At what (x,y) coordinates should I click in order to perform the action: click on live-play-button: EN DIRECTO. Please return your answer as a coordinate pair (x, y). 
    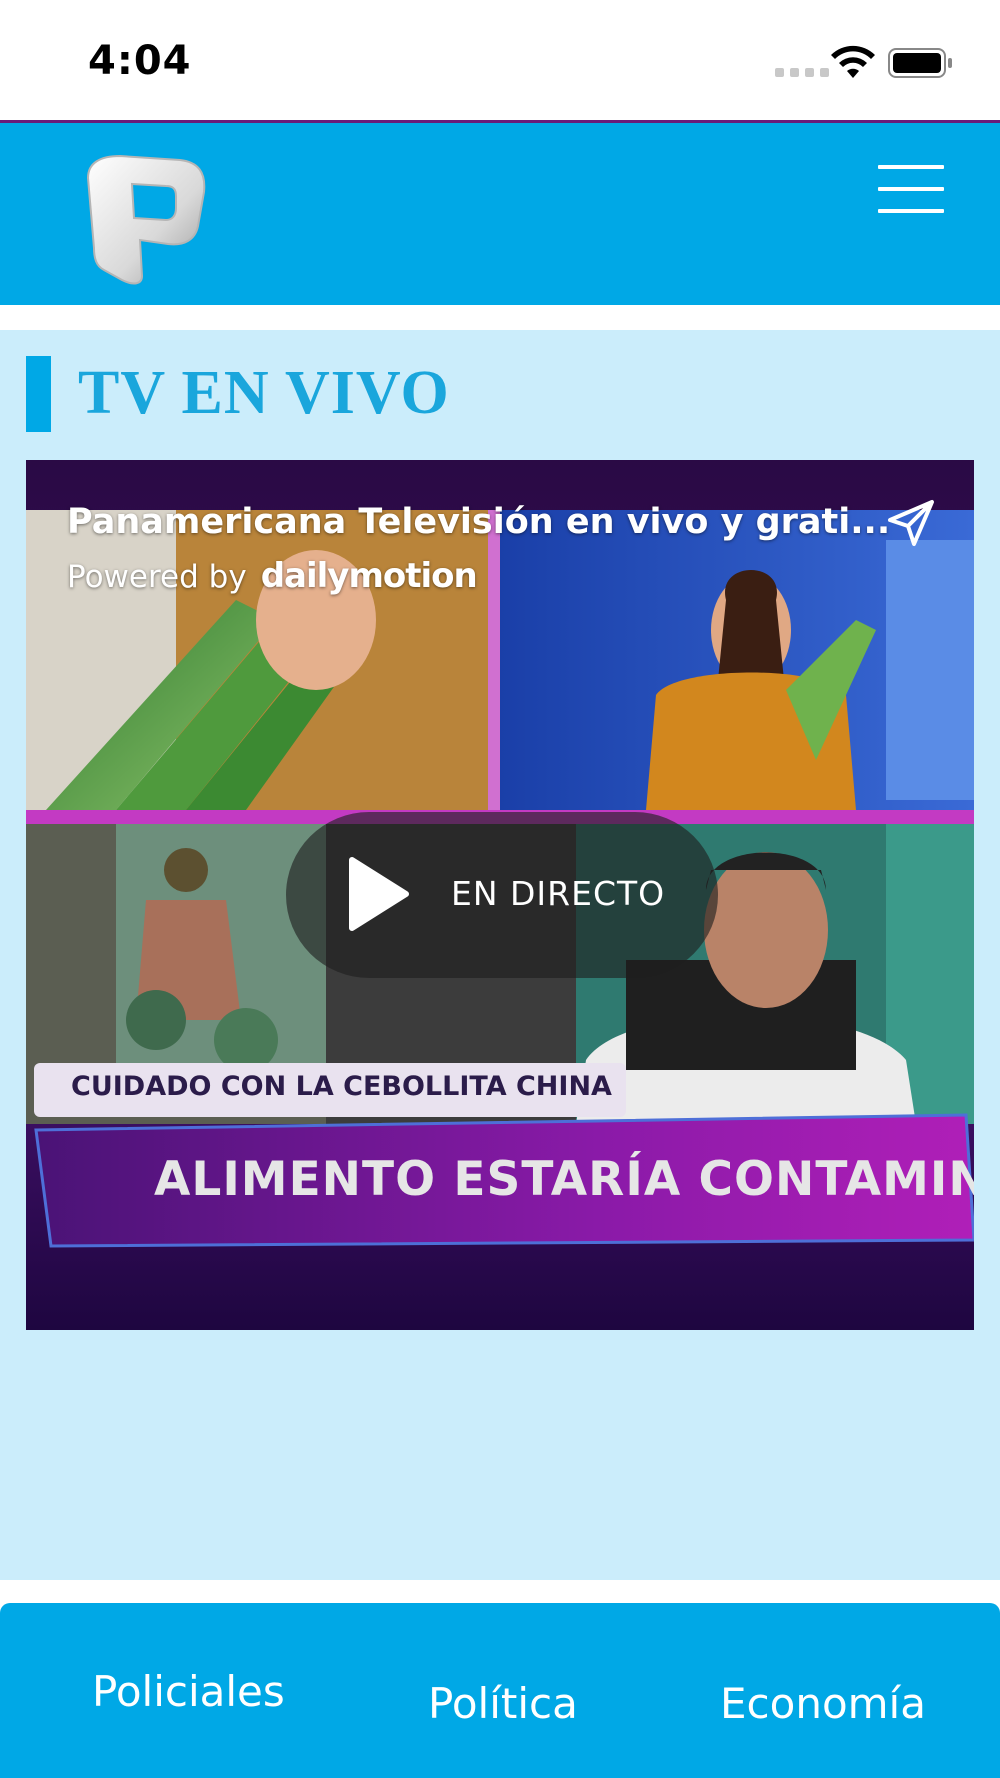
    Looking at the image, I should click on (502, 895).